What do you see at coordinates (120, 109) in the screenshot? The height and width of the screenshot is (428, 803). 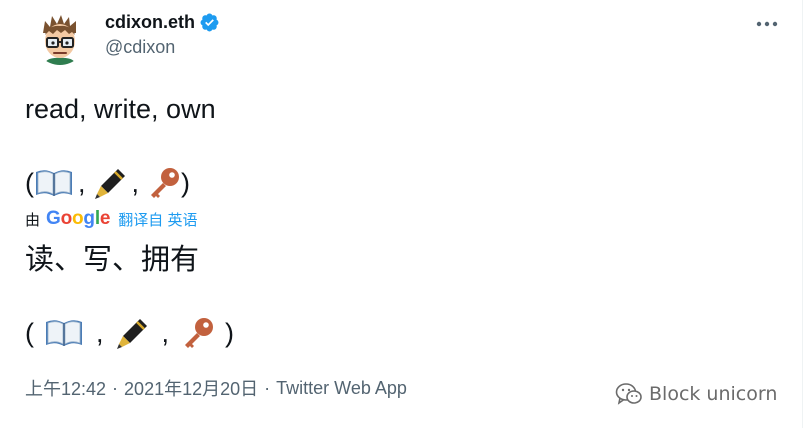 I see `tweet-text: read, write, own` at bounding box center [120, 109].